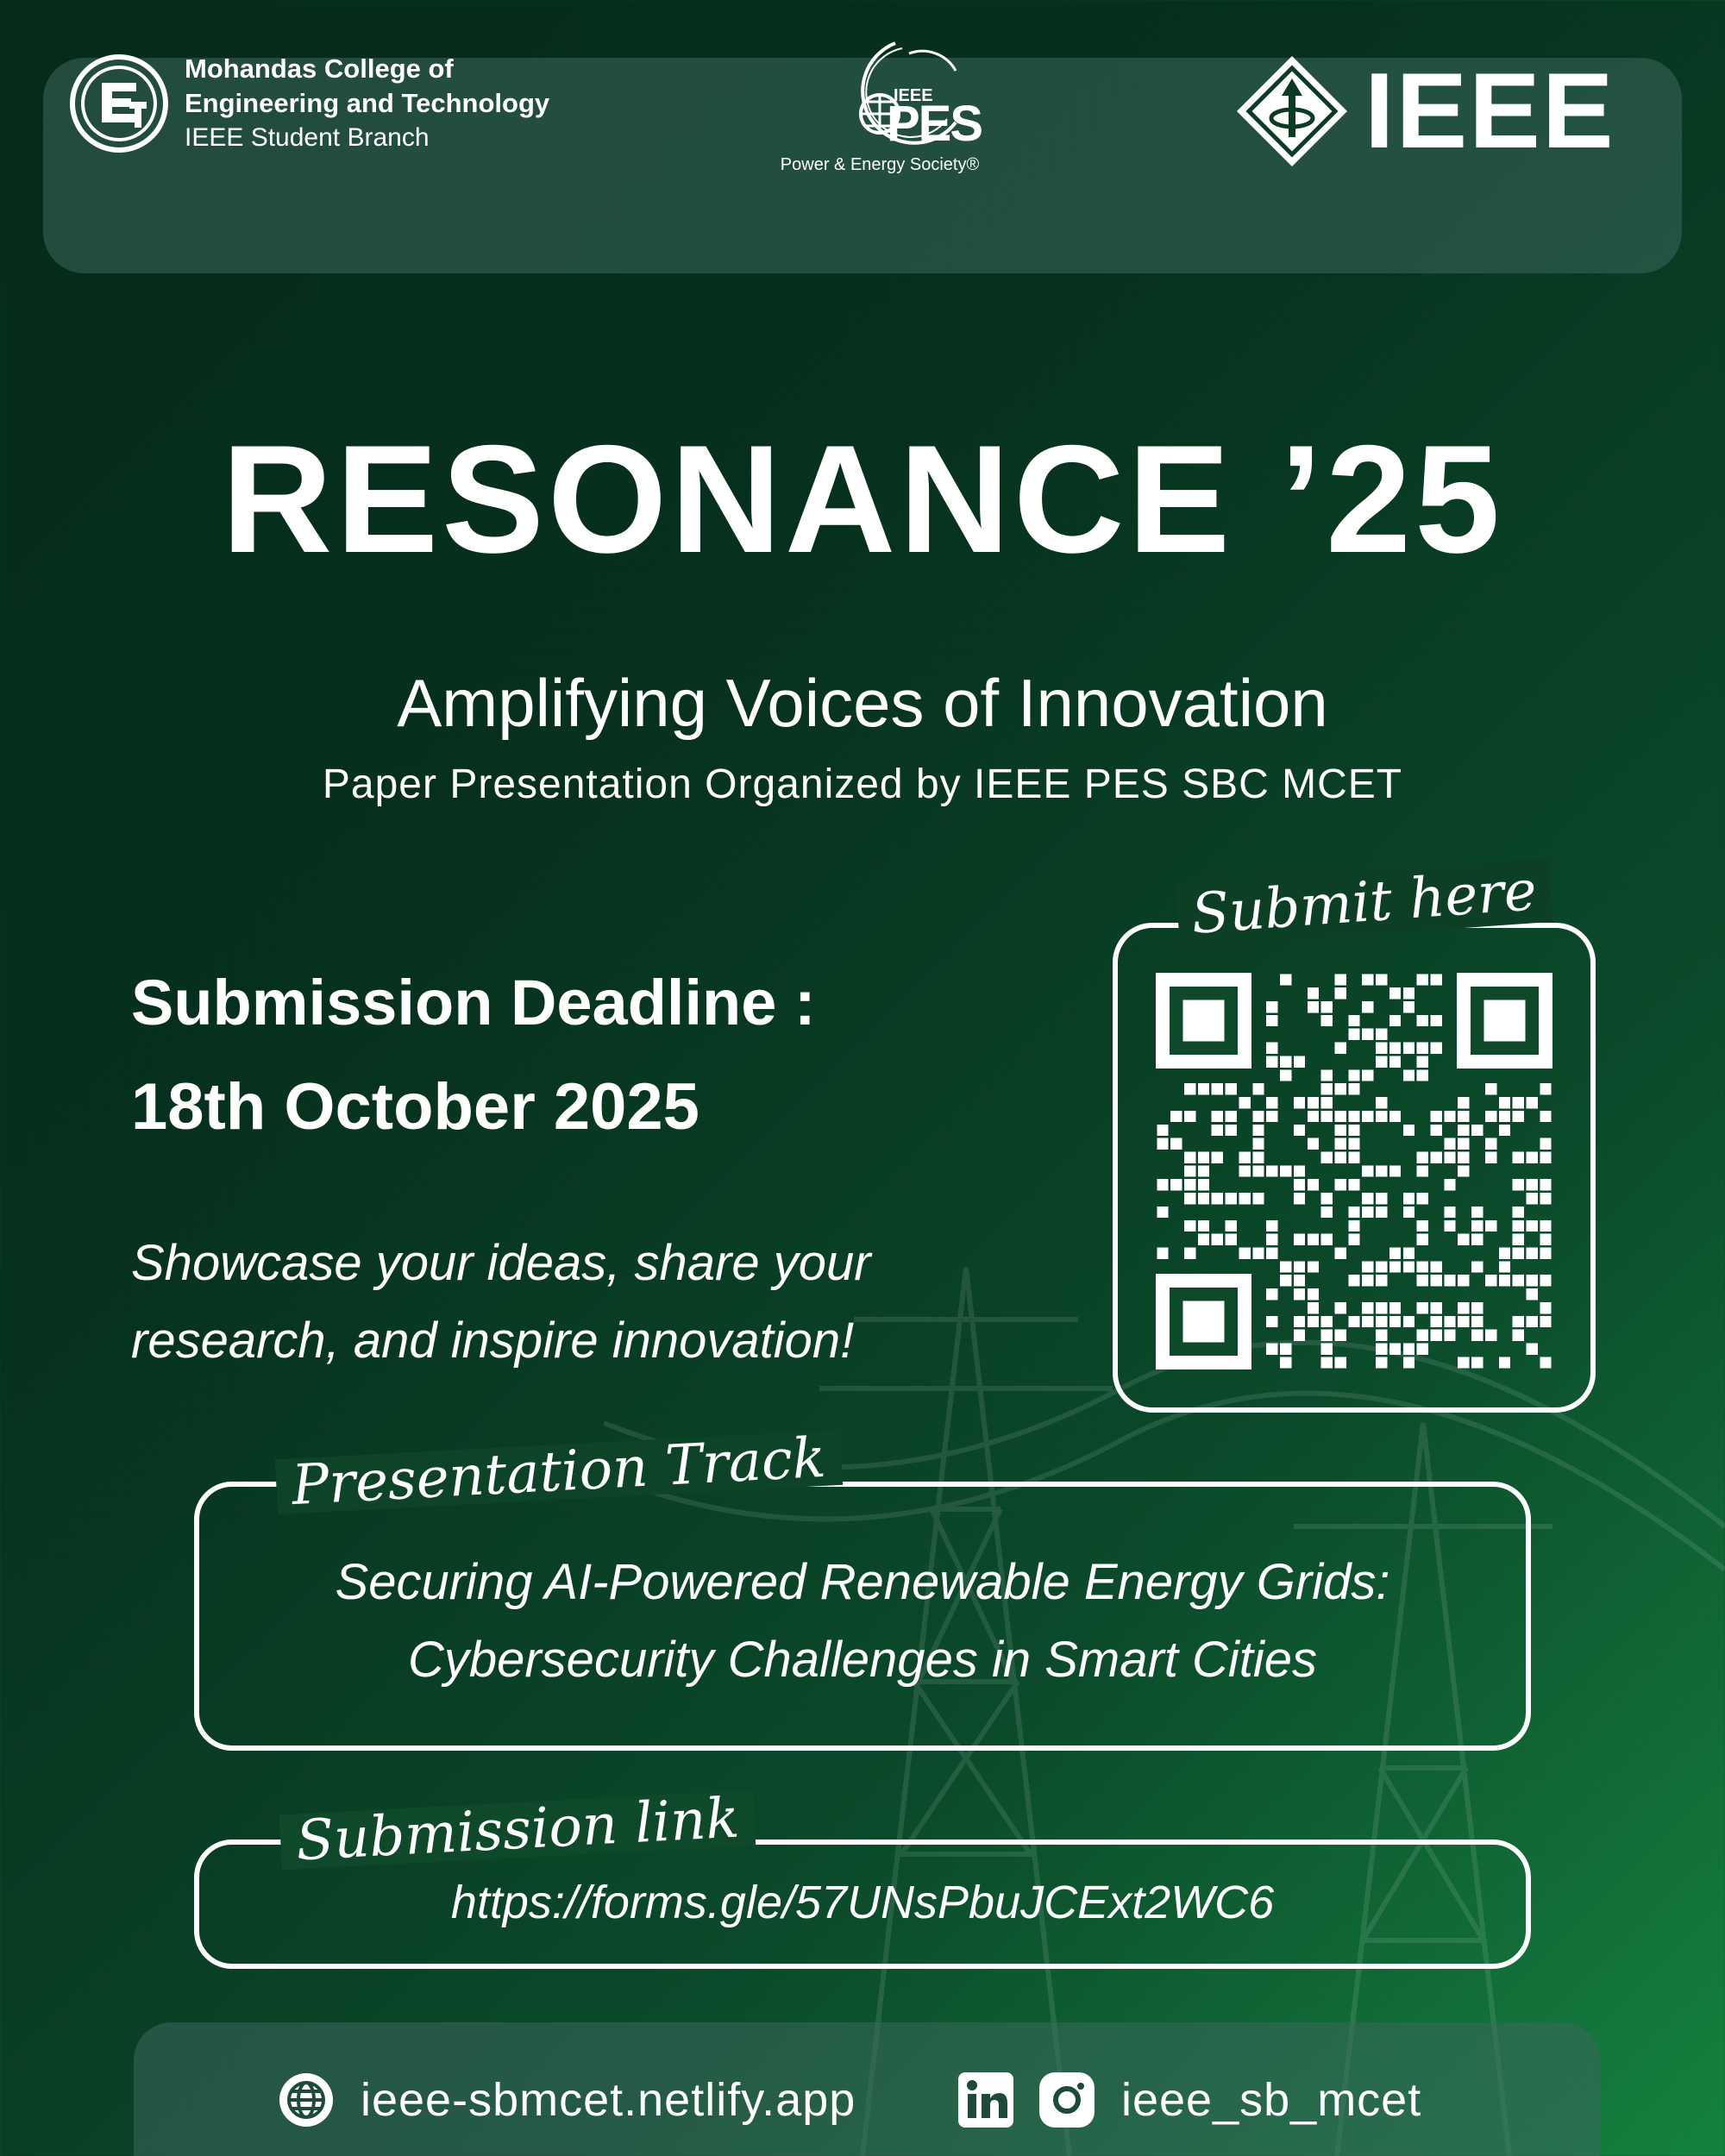 The image size is (1725, 2156). What do you see at coordinates (986, 2099) in the screenshot?
I see `linkedin-icon` at bounding box center [986, 2099].